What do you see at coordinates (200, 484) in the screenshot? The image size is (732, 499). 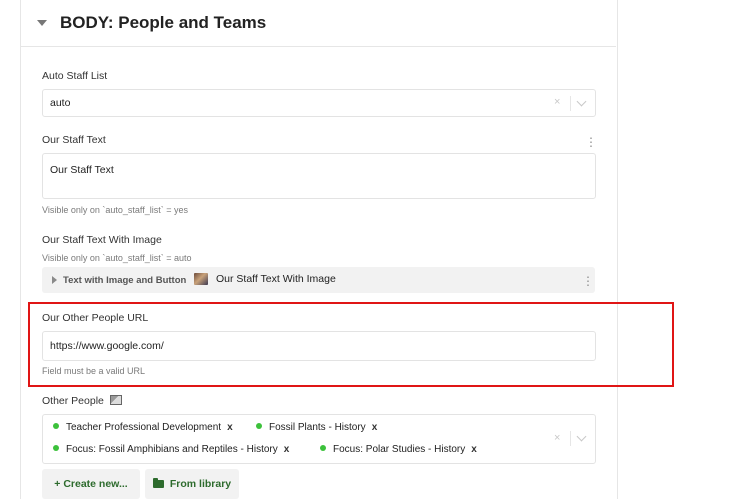 I see `from-library-label: From library` at bounding box center [200, 484].